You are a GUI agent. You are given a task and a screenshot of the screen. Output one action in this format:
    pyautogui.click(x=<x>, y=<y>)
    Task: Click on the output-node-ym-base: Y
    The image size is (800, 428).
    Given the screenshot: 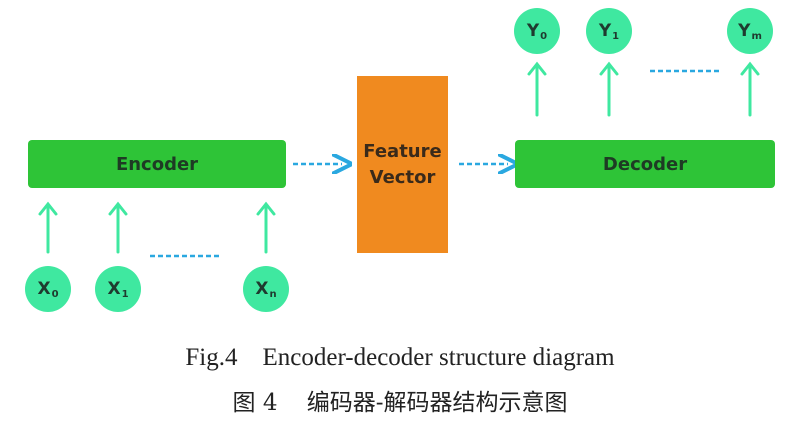 What is the action you would take?
    pyautogui.click(x=744, y=31)
    